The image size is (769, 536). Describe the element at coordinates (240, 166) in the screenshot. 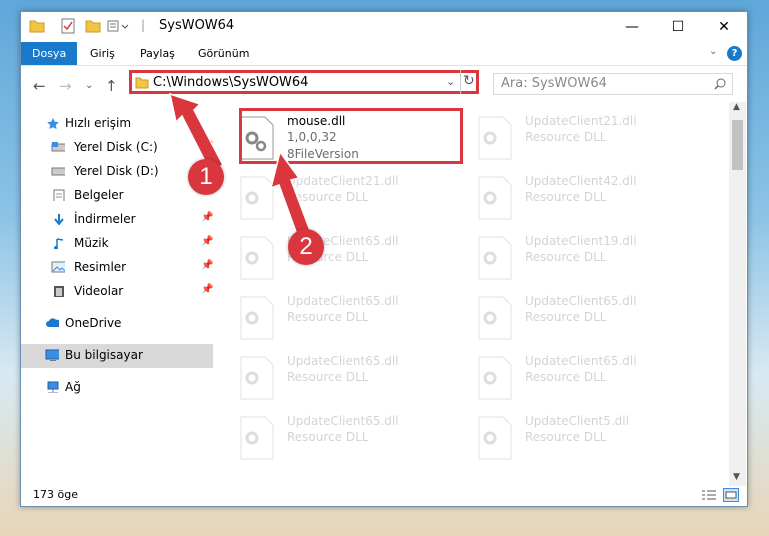

I see `annotation-arrows` at that location.